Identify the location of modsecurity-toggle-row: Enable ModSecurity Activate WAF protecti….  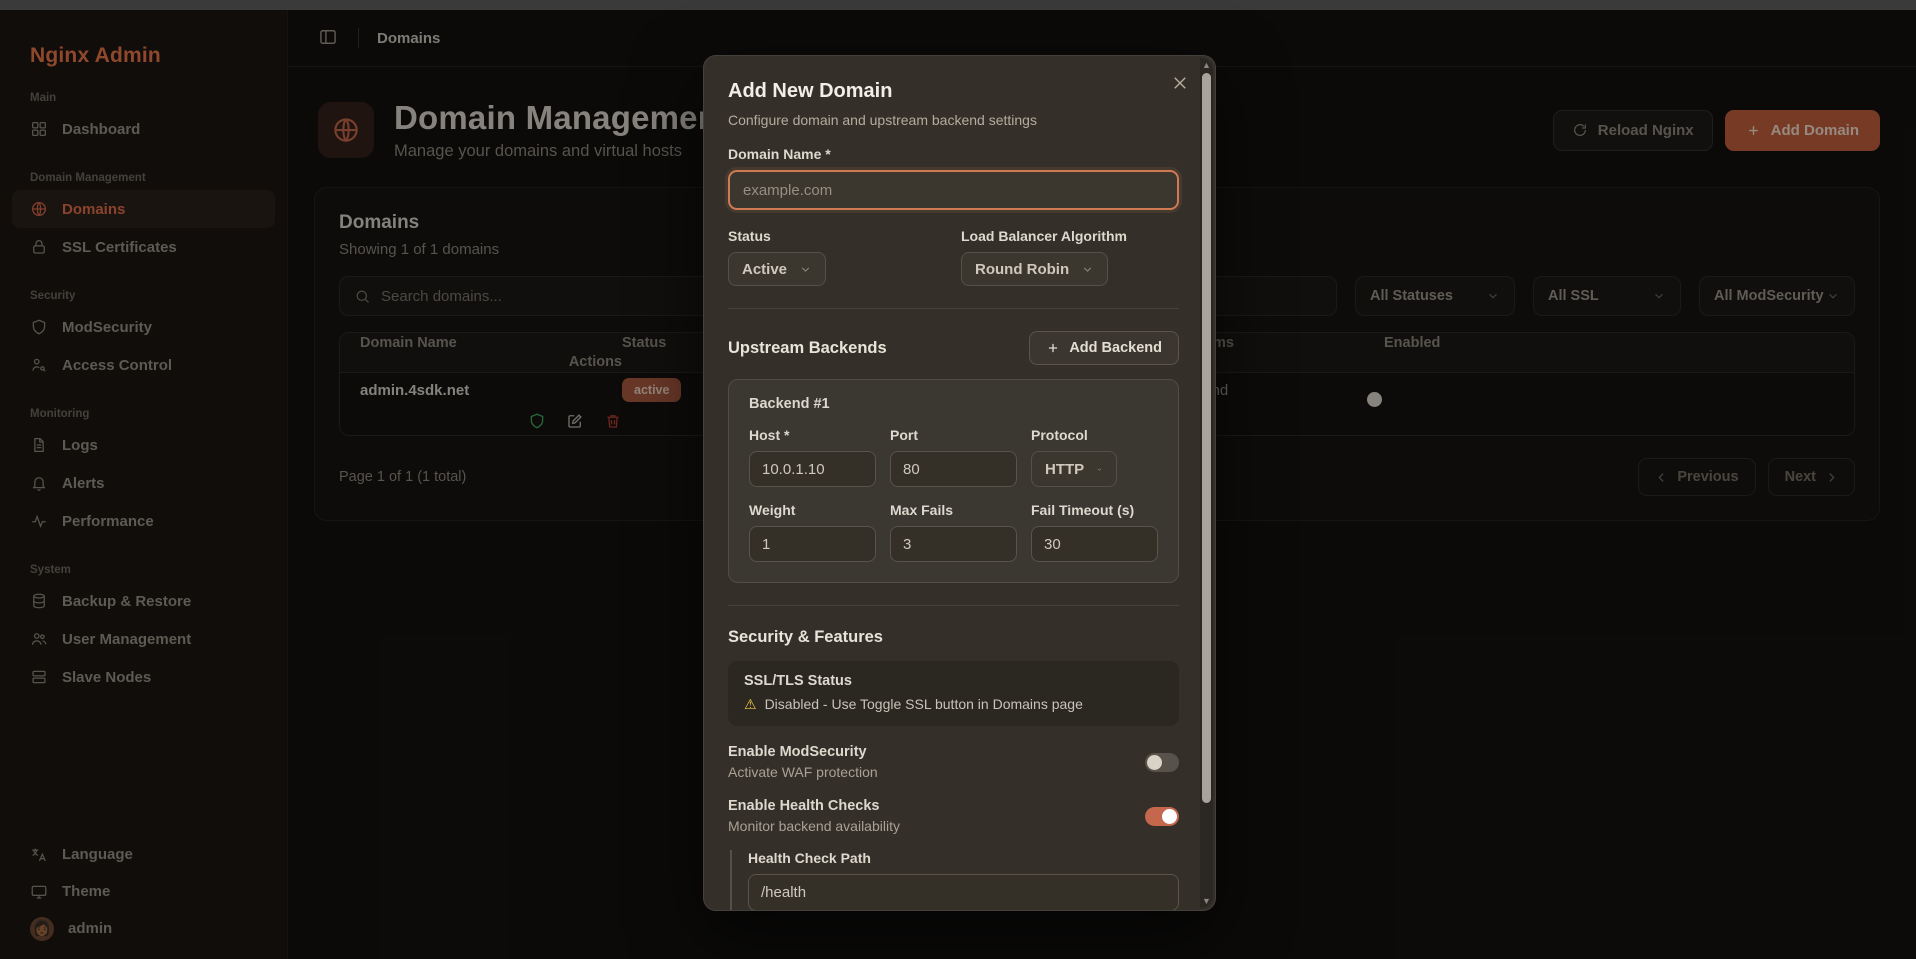
(953, 762).